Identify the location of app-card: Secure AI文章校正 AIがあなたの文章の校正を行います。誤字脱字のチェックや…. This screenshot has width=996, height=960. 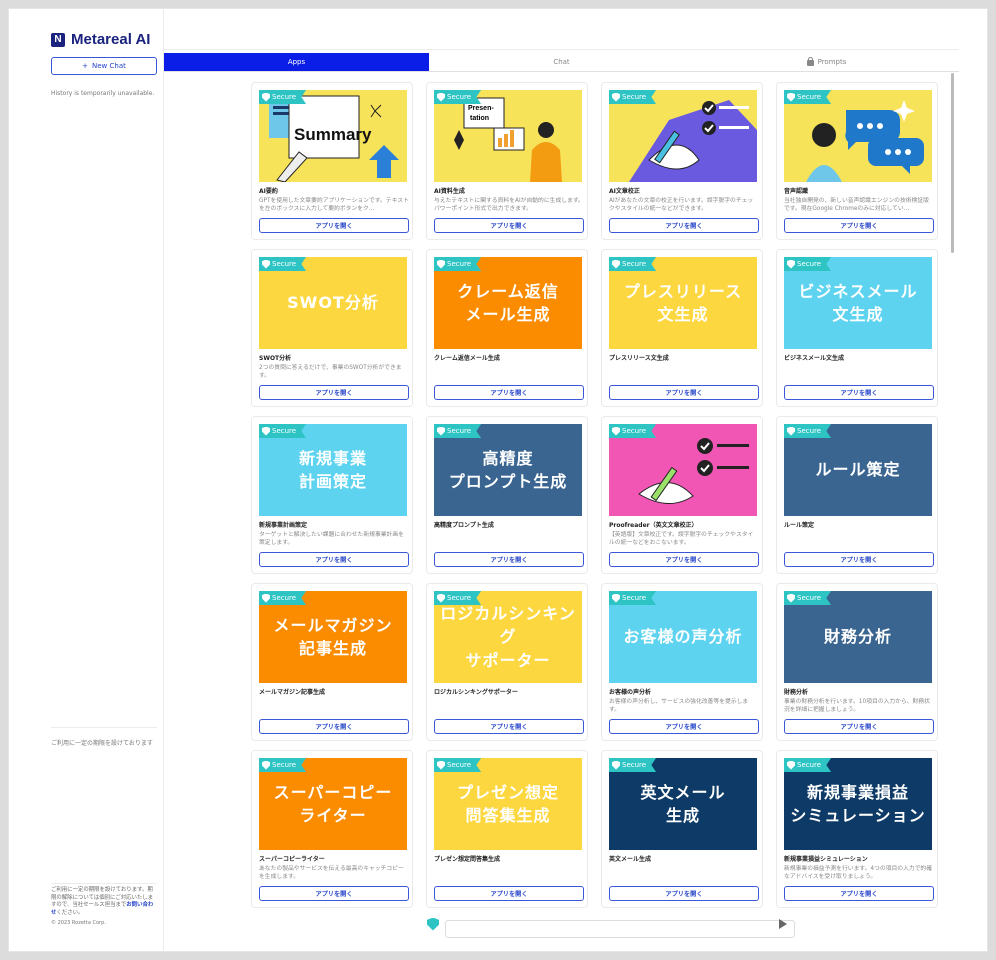
(682, 161).